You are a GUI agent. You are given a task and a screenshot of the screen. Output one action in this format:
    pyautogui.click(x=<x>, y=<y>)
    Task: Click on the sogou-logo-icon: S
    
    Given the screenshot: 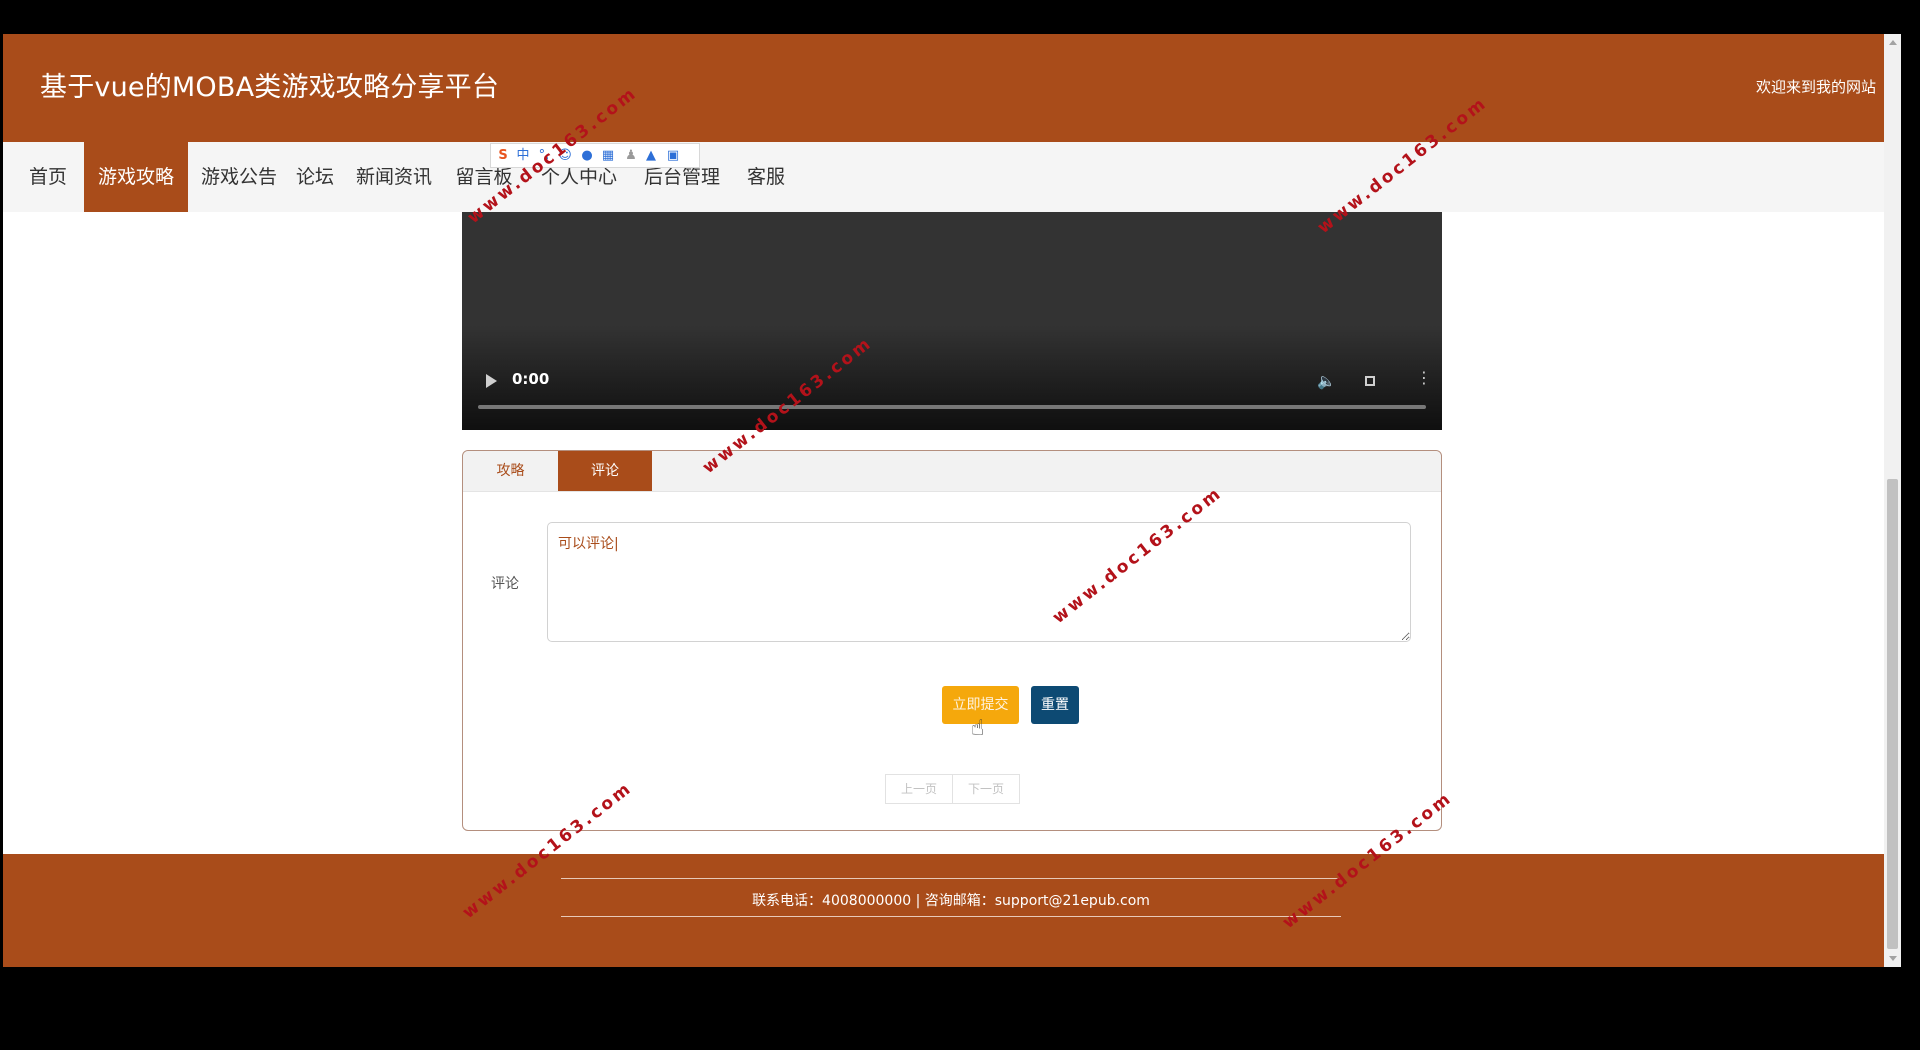 What is the action you would take?
    pyautogui.click(x=503, y=156)
    